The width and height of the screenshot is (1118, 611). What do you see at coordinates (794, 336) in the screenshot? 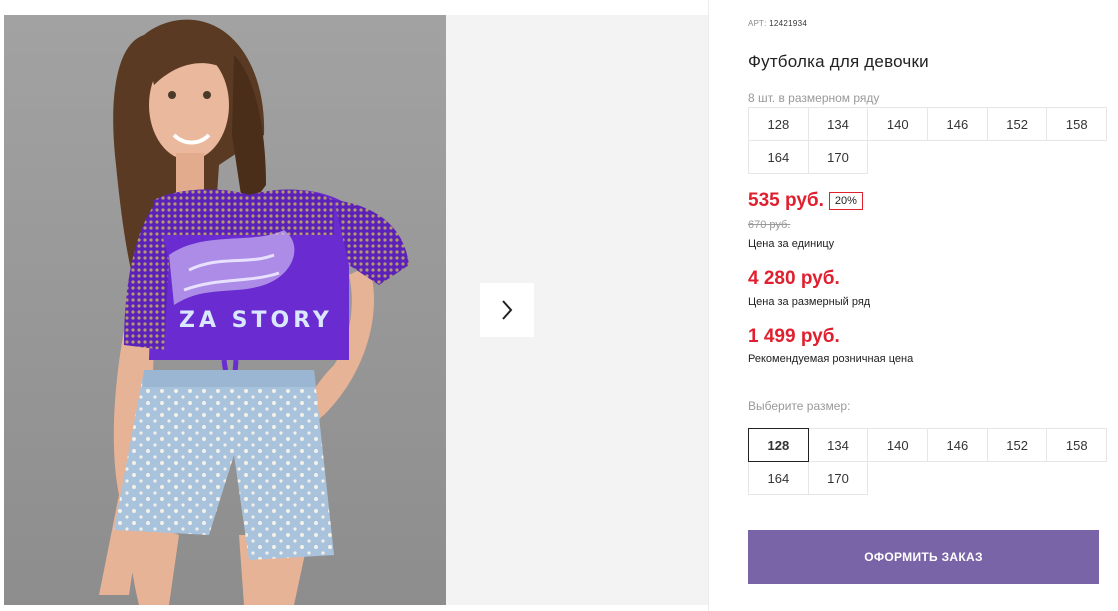
I see `retail-price: 1 499 руб.` at bounding box center [794, 336].